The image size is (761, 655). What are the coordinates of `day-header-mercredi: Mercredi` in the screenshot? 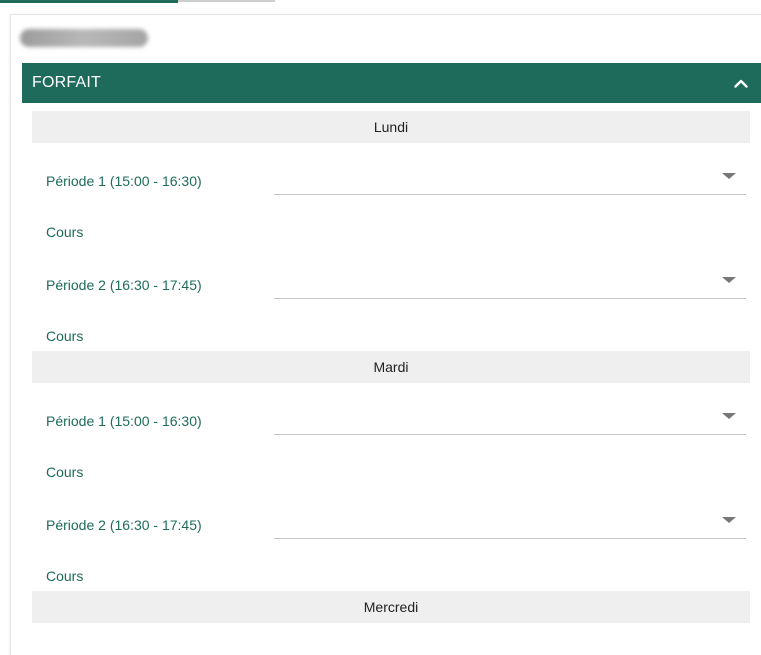 It's located at (391, 607).